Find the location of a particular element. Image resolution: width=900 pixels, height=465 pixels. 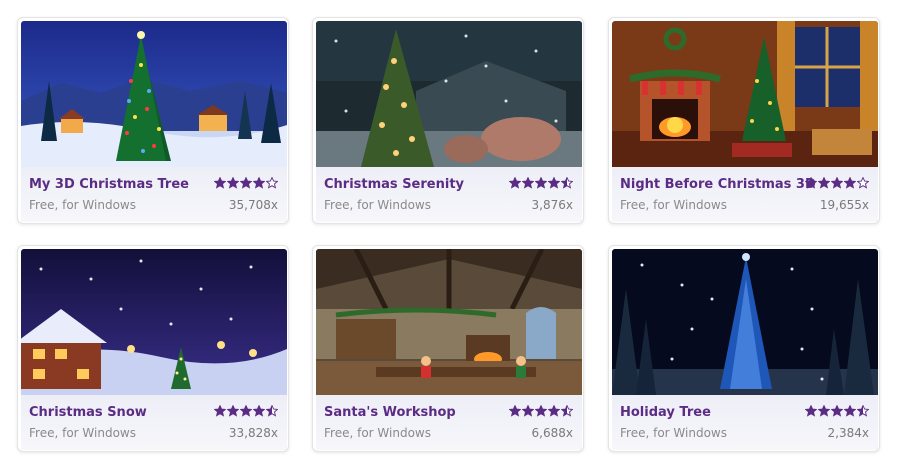

app-title: Night Before Christmas 3D is located at coordinates (718, 184).